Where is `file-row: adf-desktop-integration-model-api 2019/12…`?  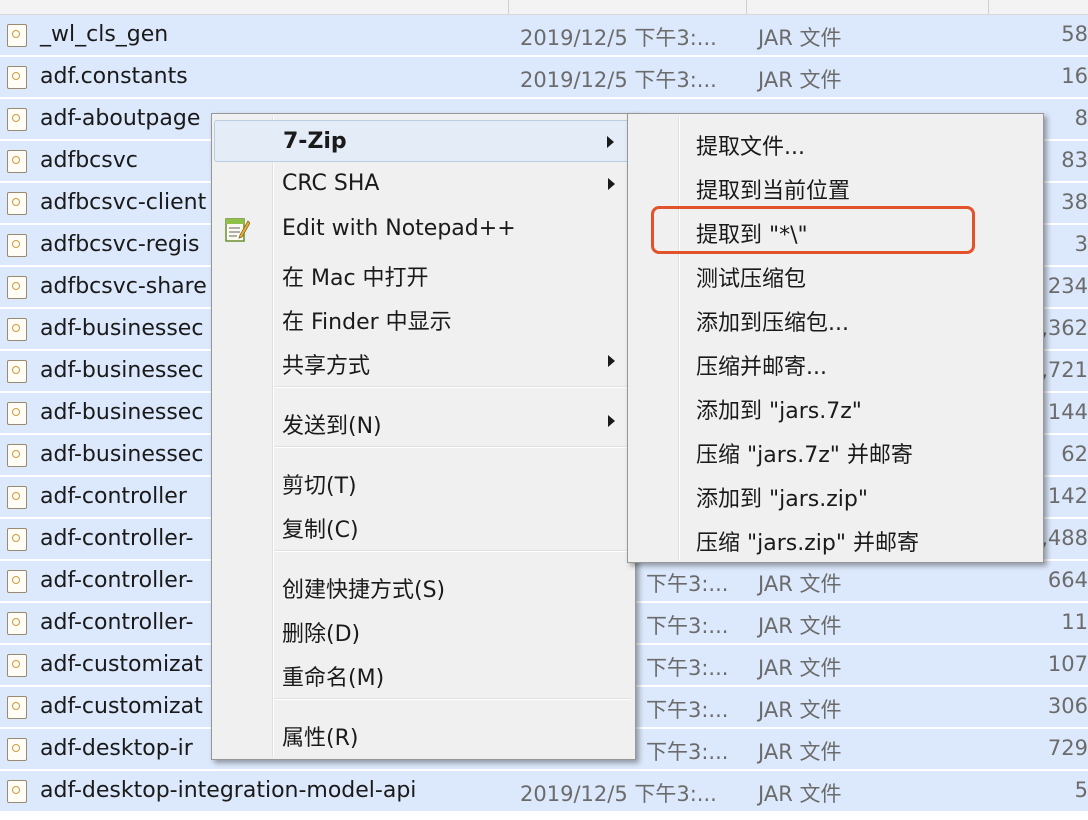 file-row: adf-desktop-integration-model-api 2019/12… is located at coordinates (544, 791).